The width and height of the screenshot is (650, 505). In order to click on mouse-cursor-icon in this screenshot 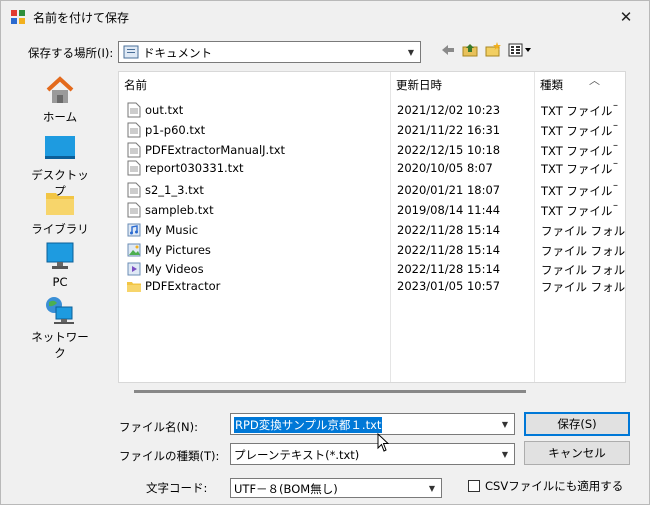, I will do `click(383, 442)`.